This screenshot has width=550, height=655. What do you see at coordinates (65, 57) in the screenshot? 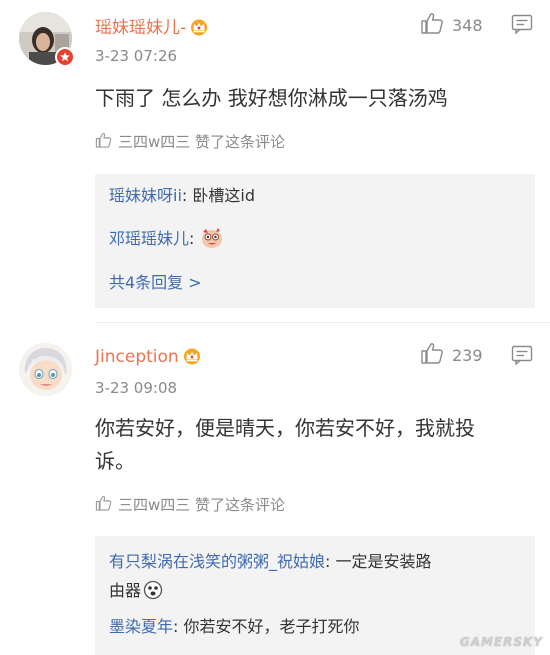
I see `verified-badge-icon` at bounding box center [65, 57].